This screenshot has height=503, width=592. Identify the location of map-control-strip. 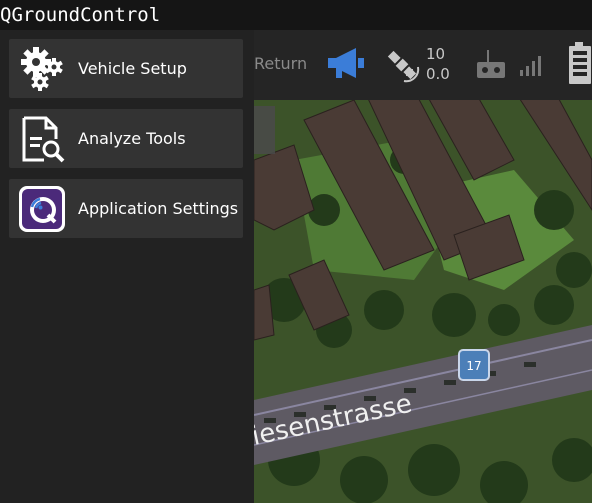
(264, 130).